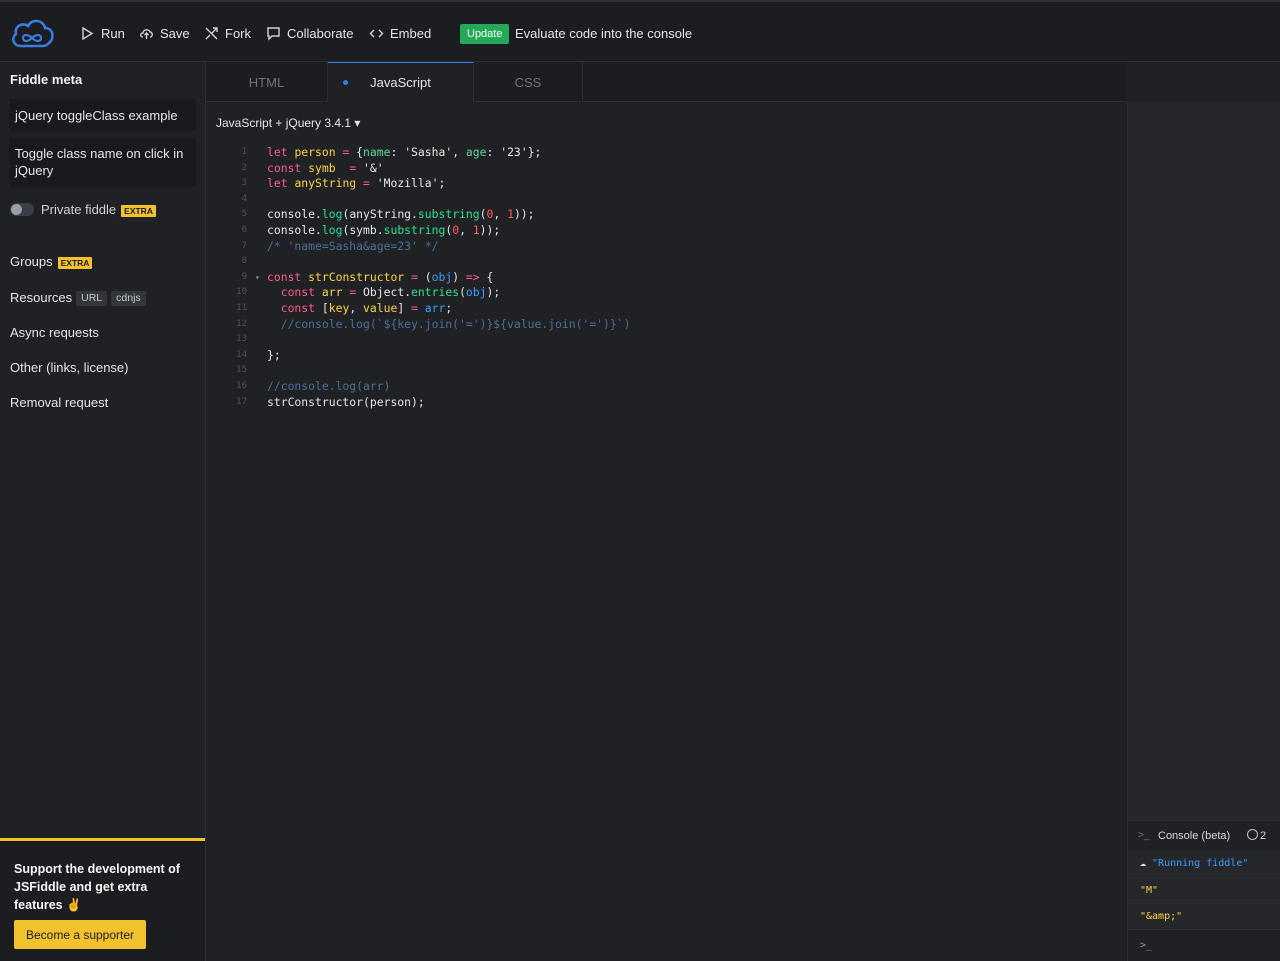  I want to click on code-line: 9 ▾ const strConstructor = (obj) => {, so click(666, 278).